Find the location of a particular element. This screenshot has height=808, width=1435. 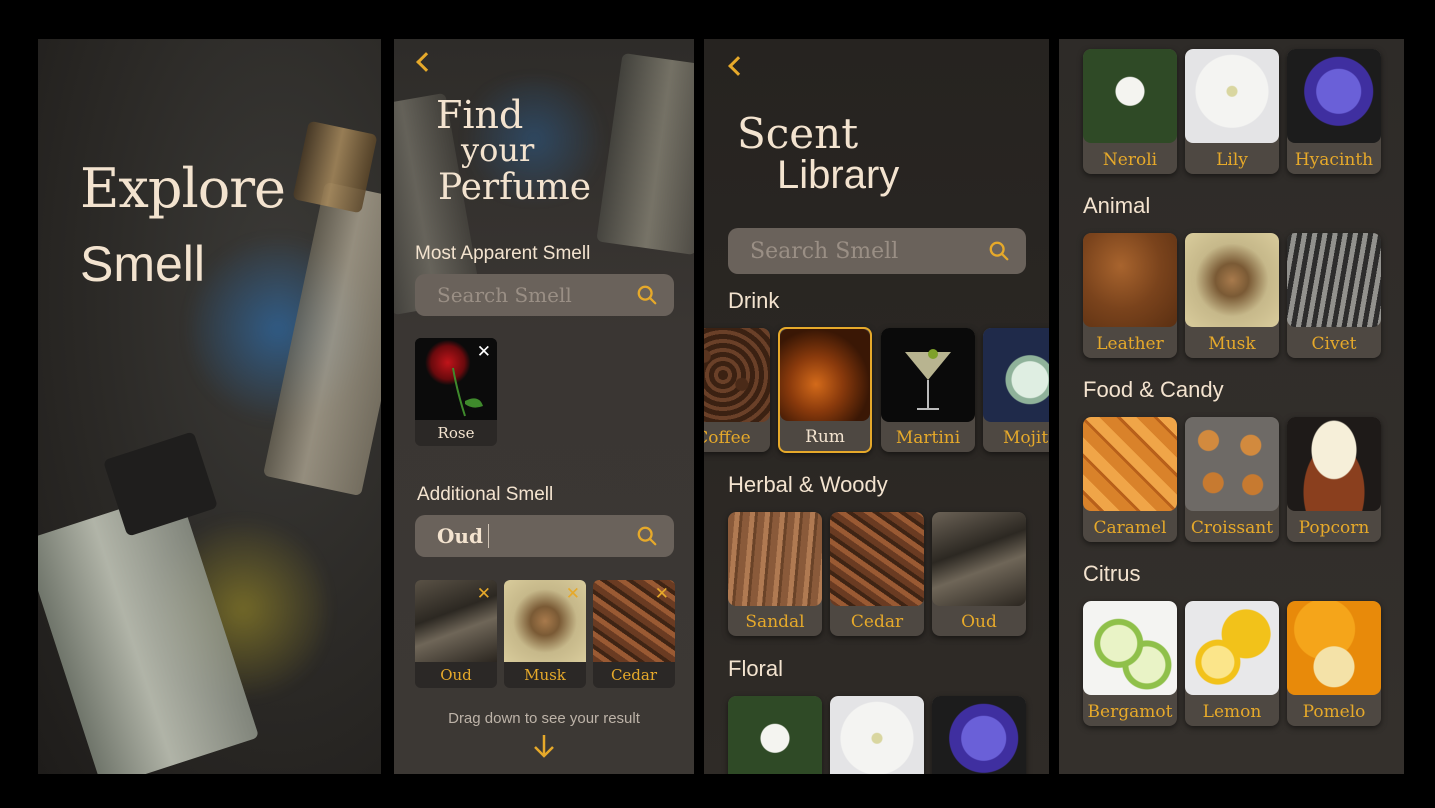

card-label: Caramel is located at coordinates (1130, 528).